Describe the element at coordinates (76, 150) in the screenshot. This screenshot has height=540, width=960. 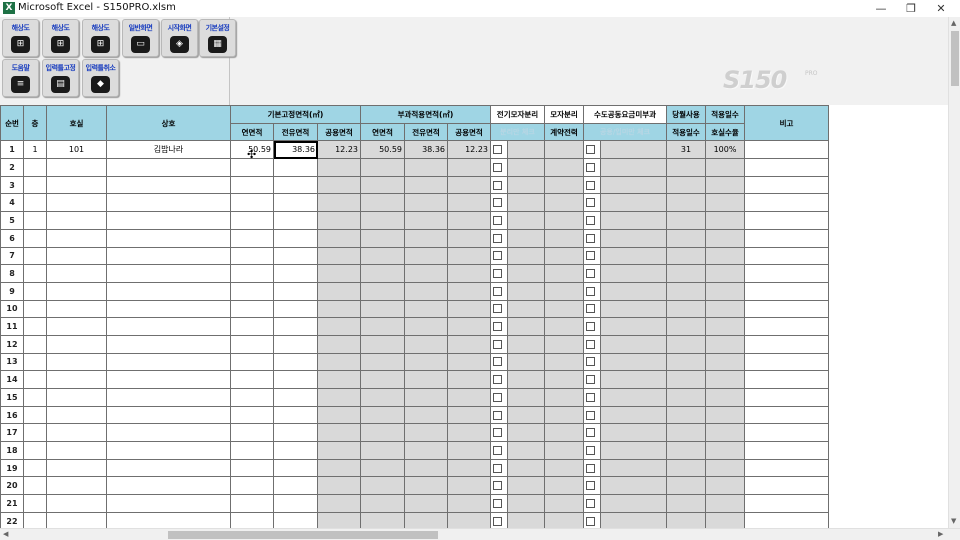
I see `cell-room: 101` at that location.